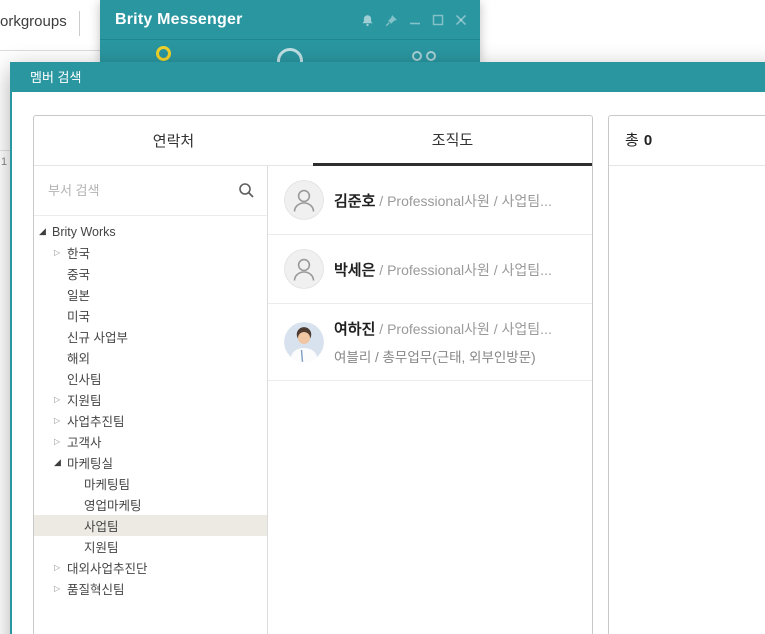 This screenshot has width=765, height=634. I want to click on member-name: 김준호, so click(355, 201).